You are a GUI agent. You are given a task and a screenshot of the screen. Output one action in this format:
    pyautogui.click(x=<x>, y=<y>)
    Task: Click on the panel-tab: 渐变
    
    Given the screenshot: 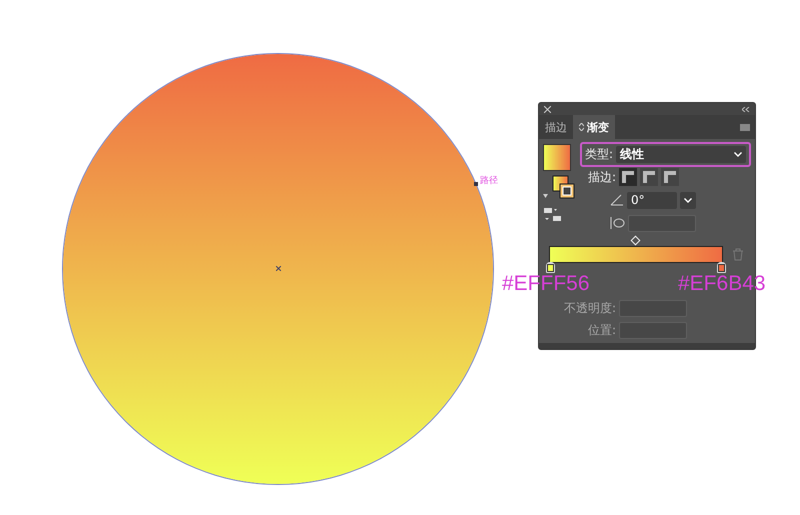 What is the action you would take?
    pyautogui.click(x=594, y=127)
    